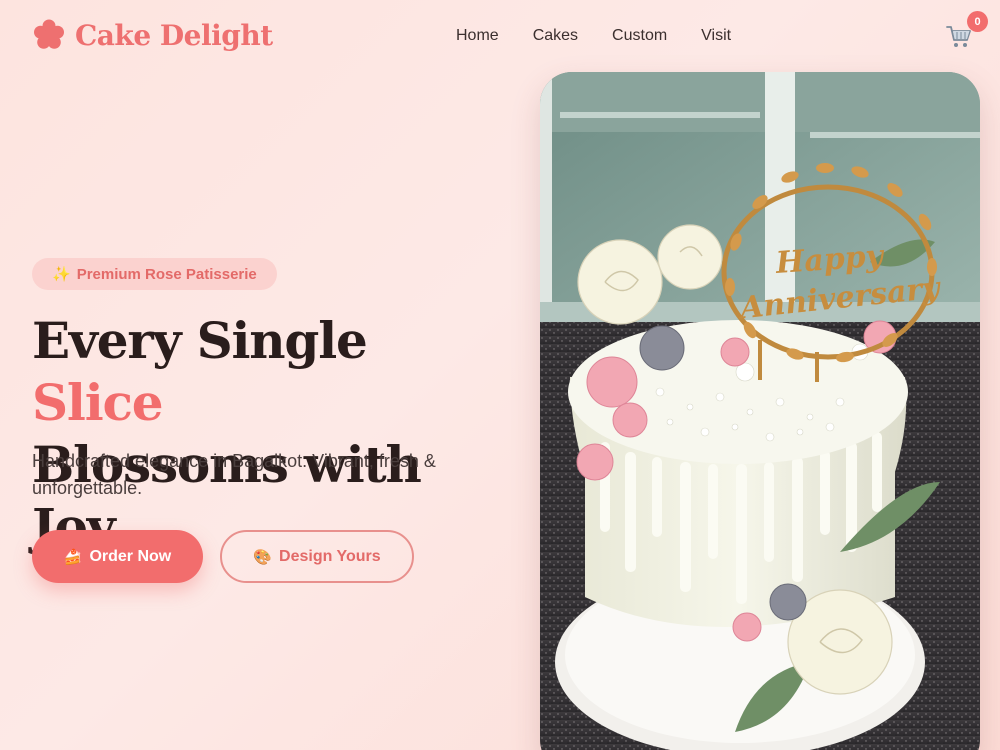 The width and height of the screenshot is (1000, 750). What do you see at coordinates (61, 274) in the screenshot?
I see `sparkles-icon: ✨` at bounding box center [61, 274].